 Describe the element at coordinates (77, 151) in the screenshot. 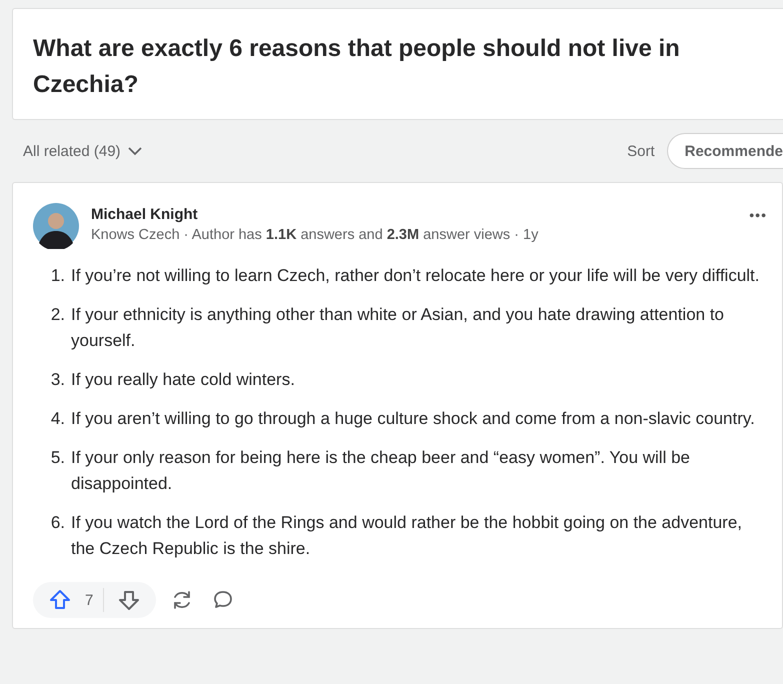

I see `related-filter-button: All related (49)` at that location.